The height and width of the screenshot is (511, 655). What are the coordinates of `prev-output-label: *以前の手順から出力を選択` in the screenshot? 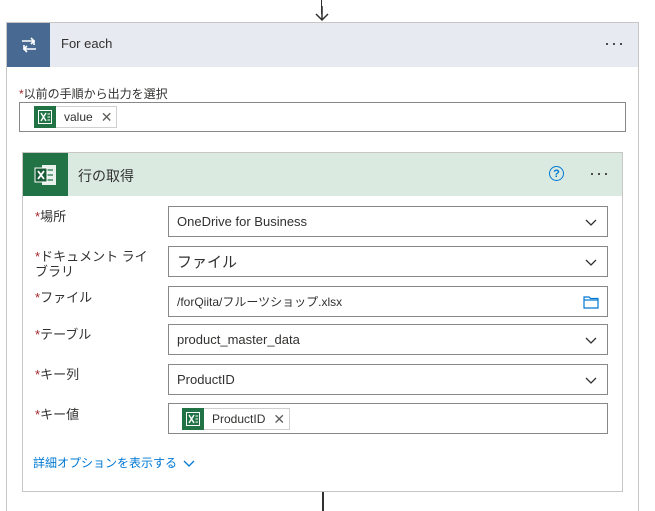 It's located at (93, 94).